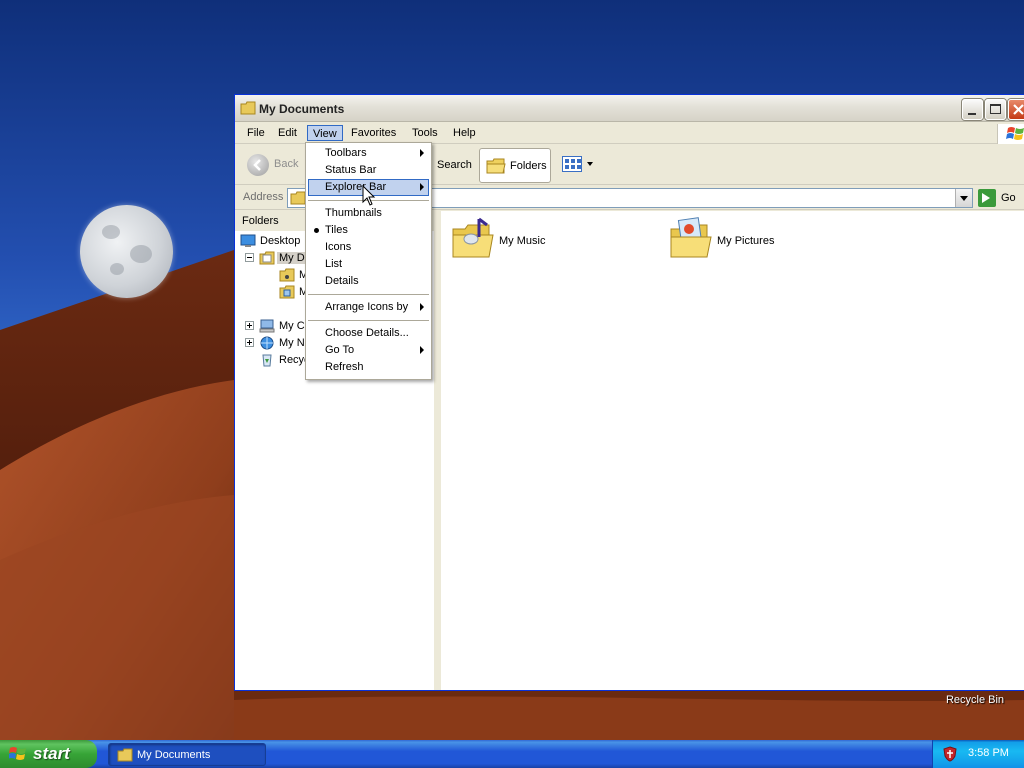 This screenshot has width=1024, height=768. Describe the element at coordinates (51, 753) in the screenshot. I see `start-label: start` at that location.